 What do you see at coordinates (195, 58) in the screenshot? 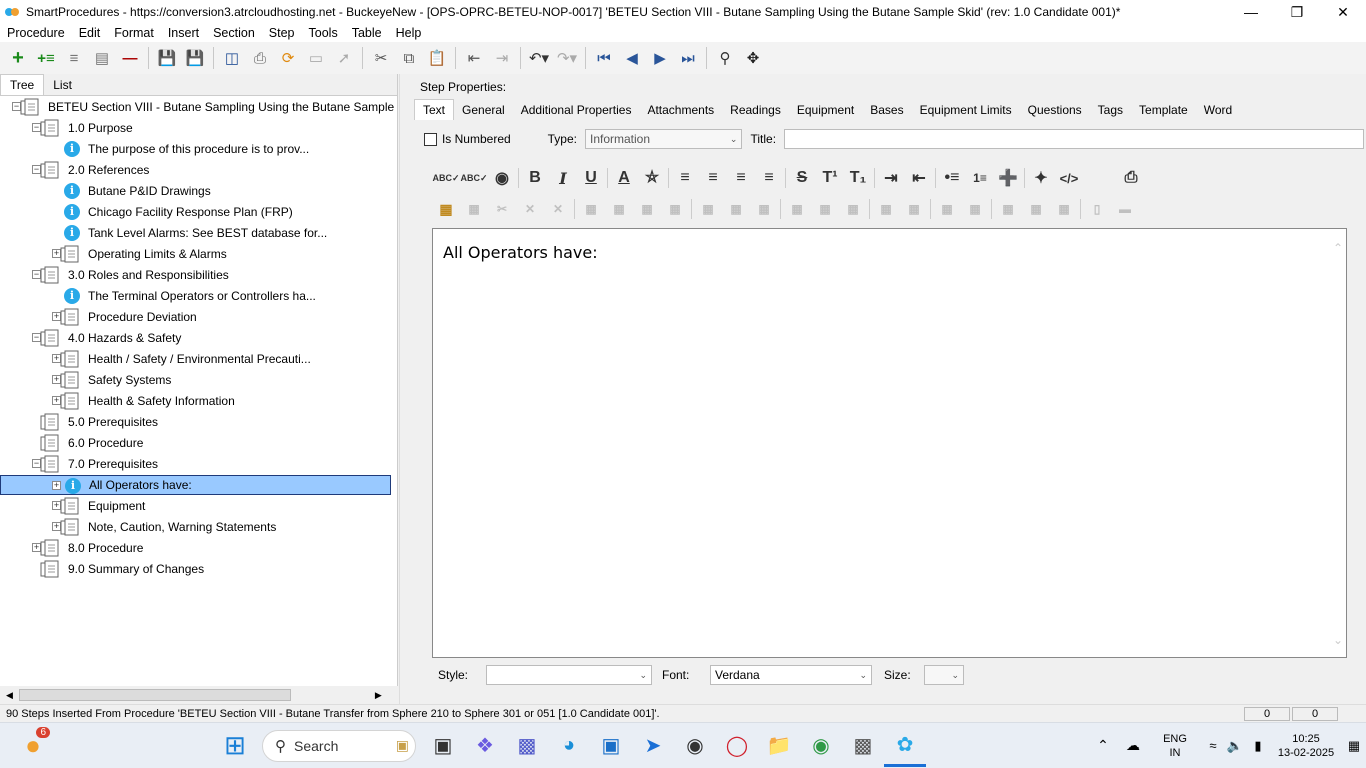
I see `save-icon: 💾` at bounding box center [195, 58].